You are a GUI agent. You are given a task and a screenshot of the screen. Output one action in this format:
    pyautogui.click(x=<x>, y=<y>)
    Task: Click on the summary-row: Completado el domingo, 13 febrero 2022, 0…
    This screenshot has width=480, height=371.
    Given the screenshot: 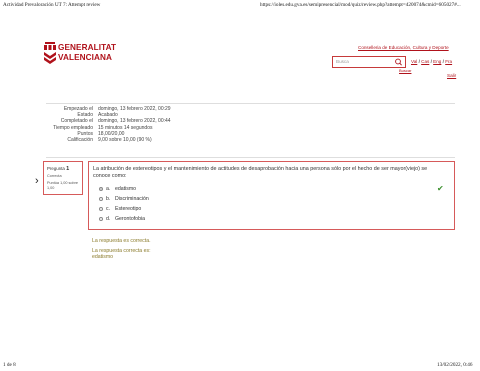 What is the action you would take?
    pyautogui.click(x=109, y=121)
    